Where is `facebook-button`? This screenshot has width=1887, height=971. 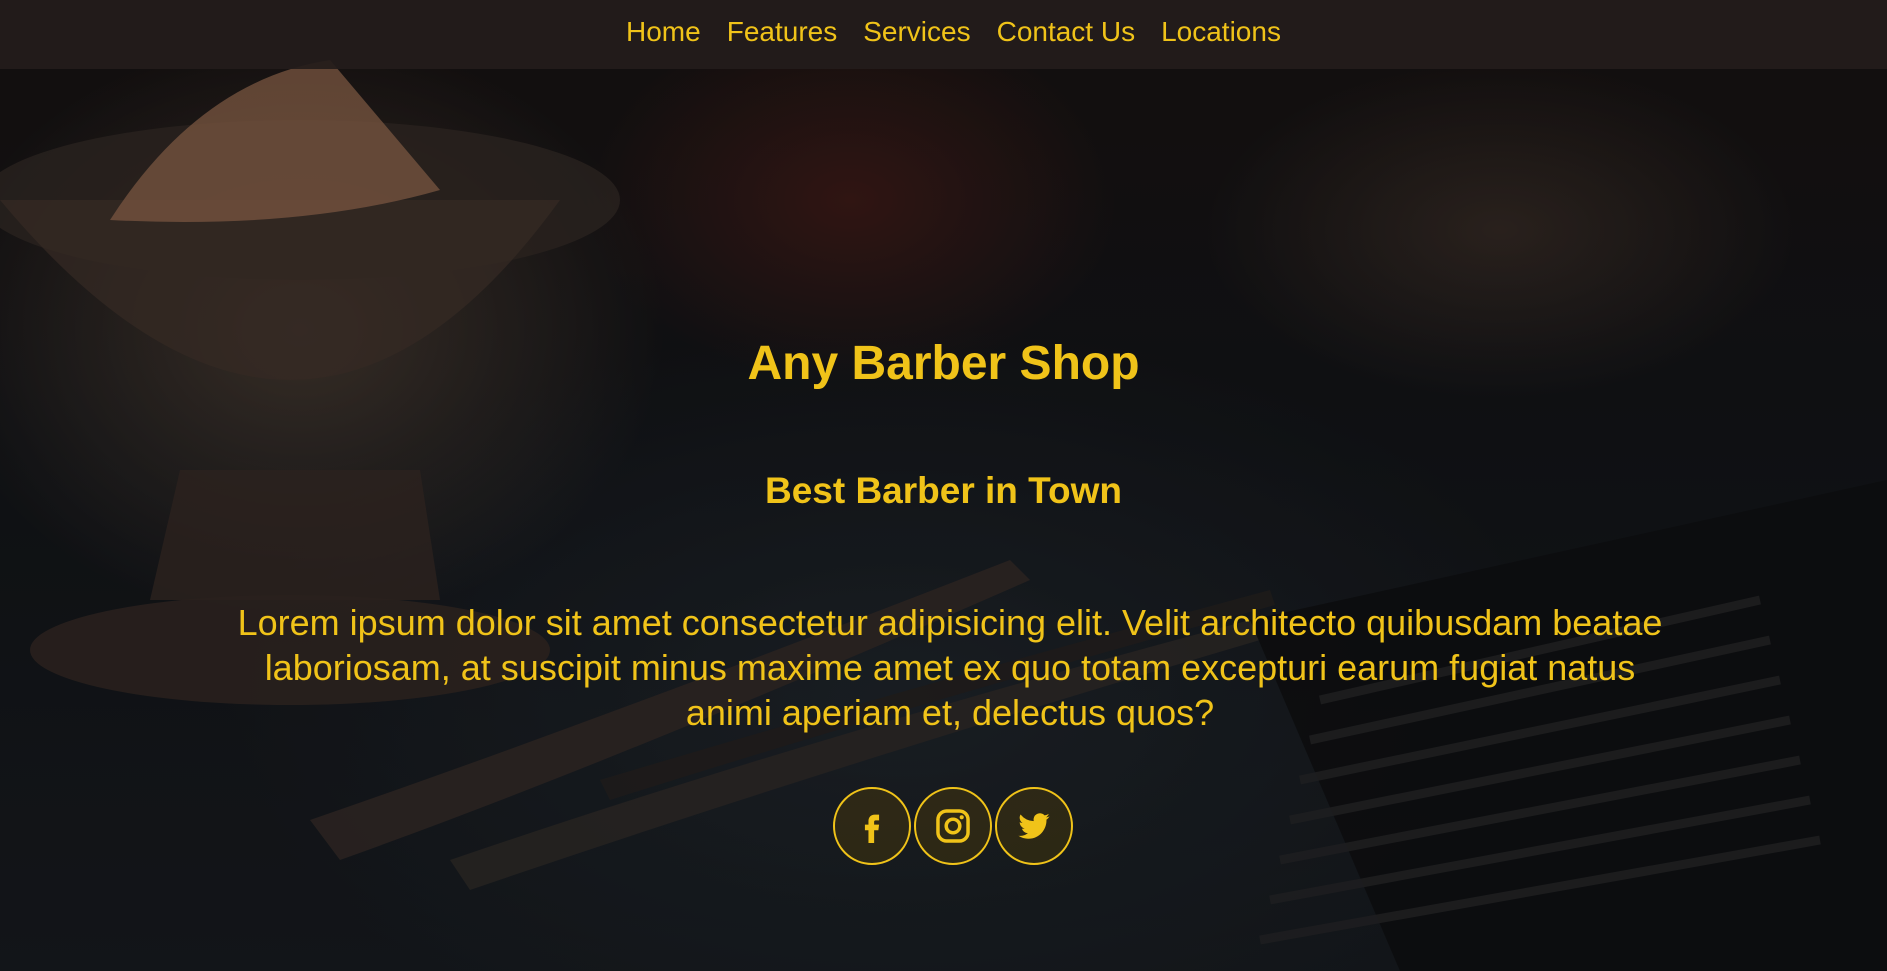
facebook-button is located at coordinates (872, 826).